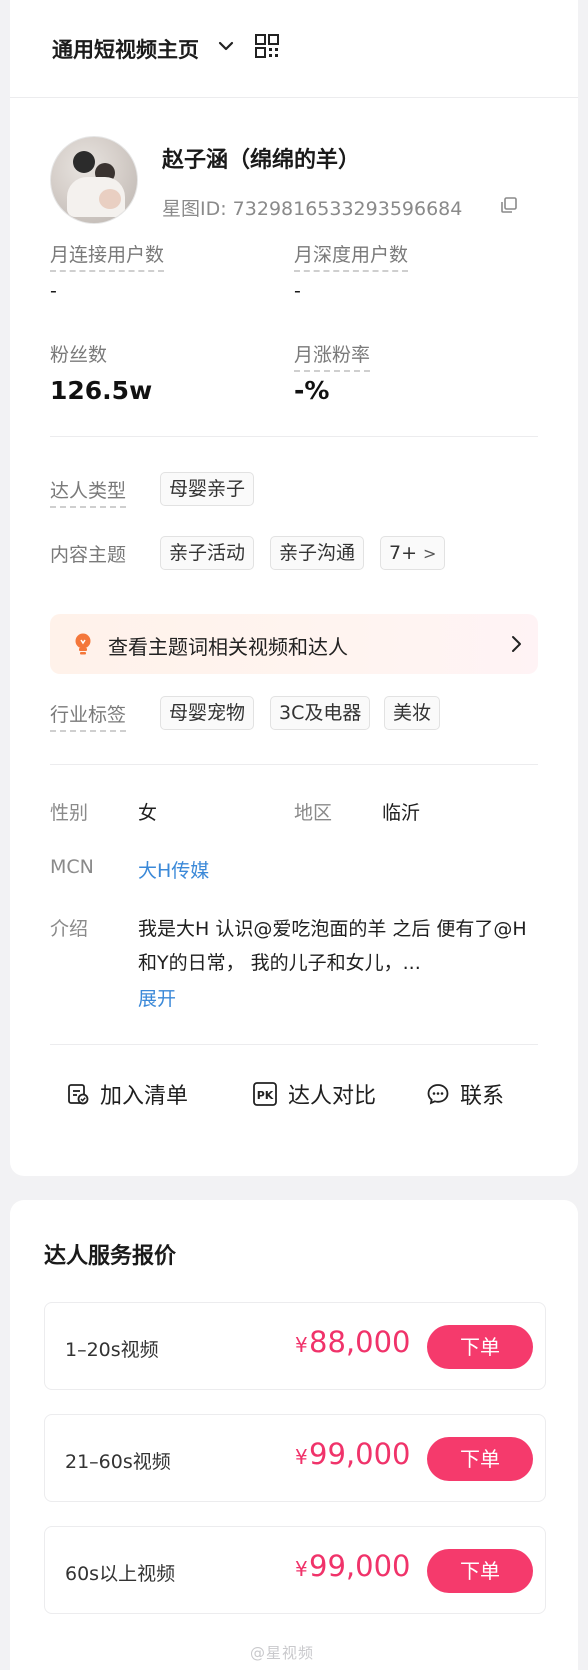  I want to click on top-bar: 通用短视频主页, so click(294, 49).